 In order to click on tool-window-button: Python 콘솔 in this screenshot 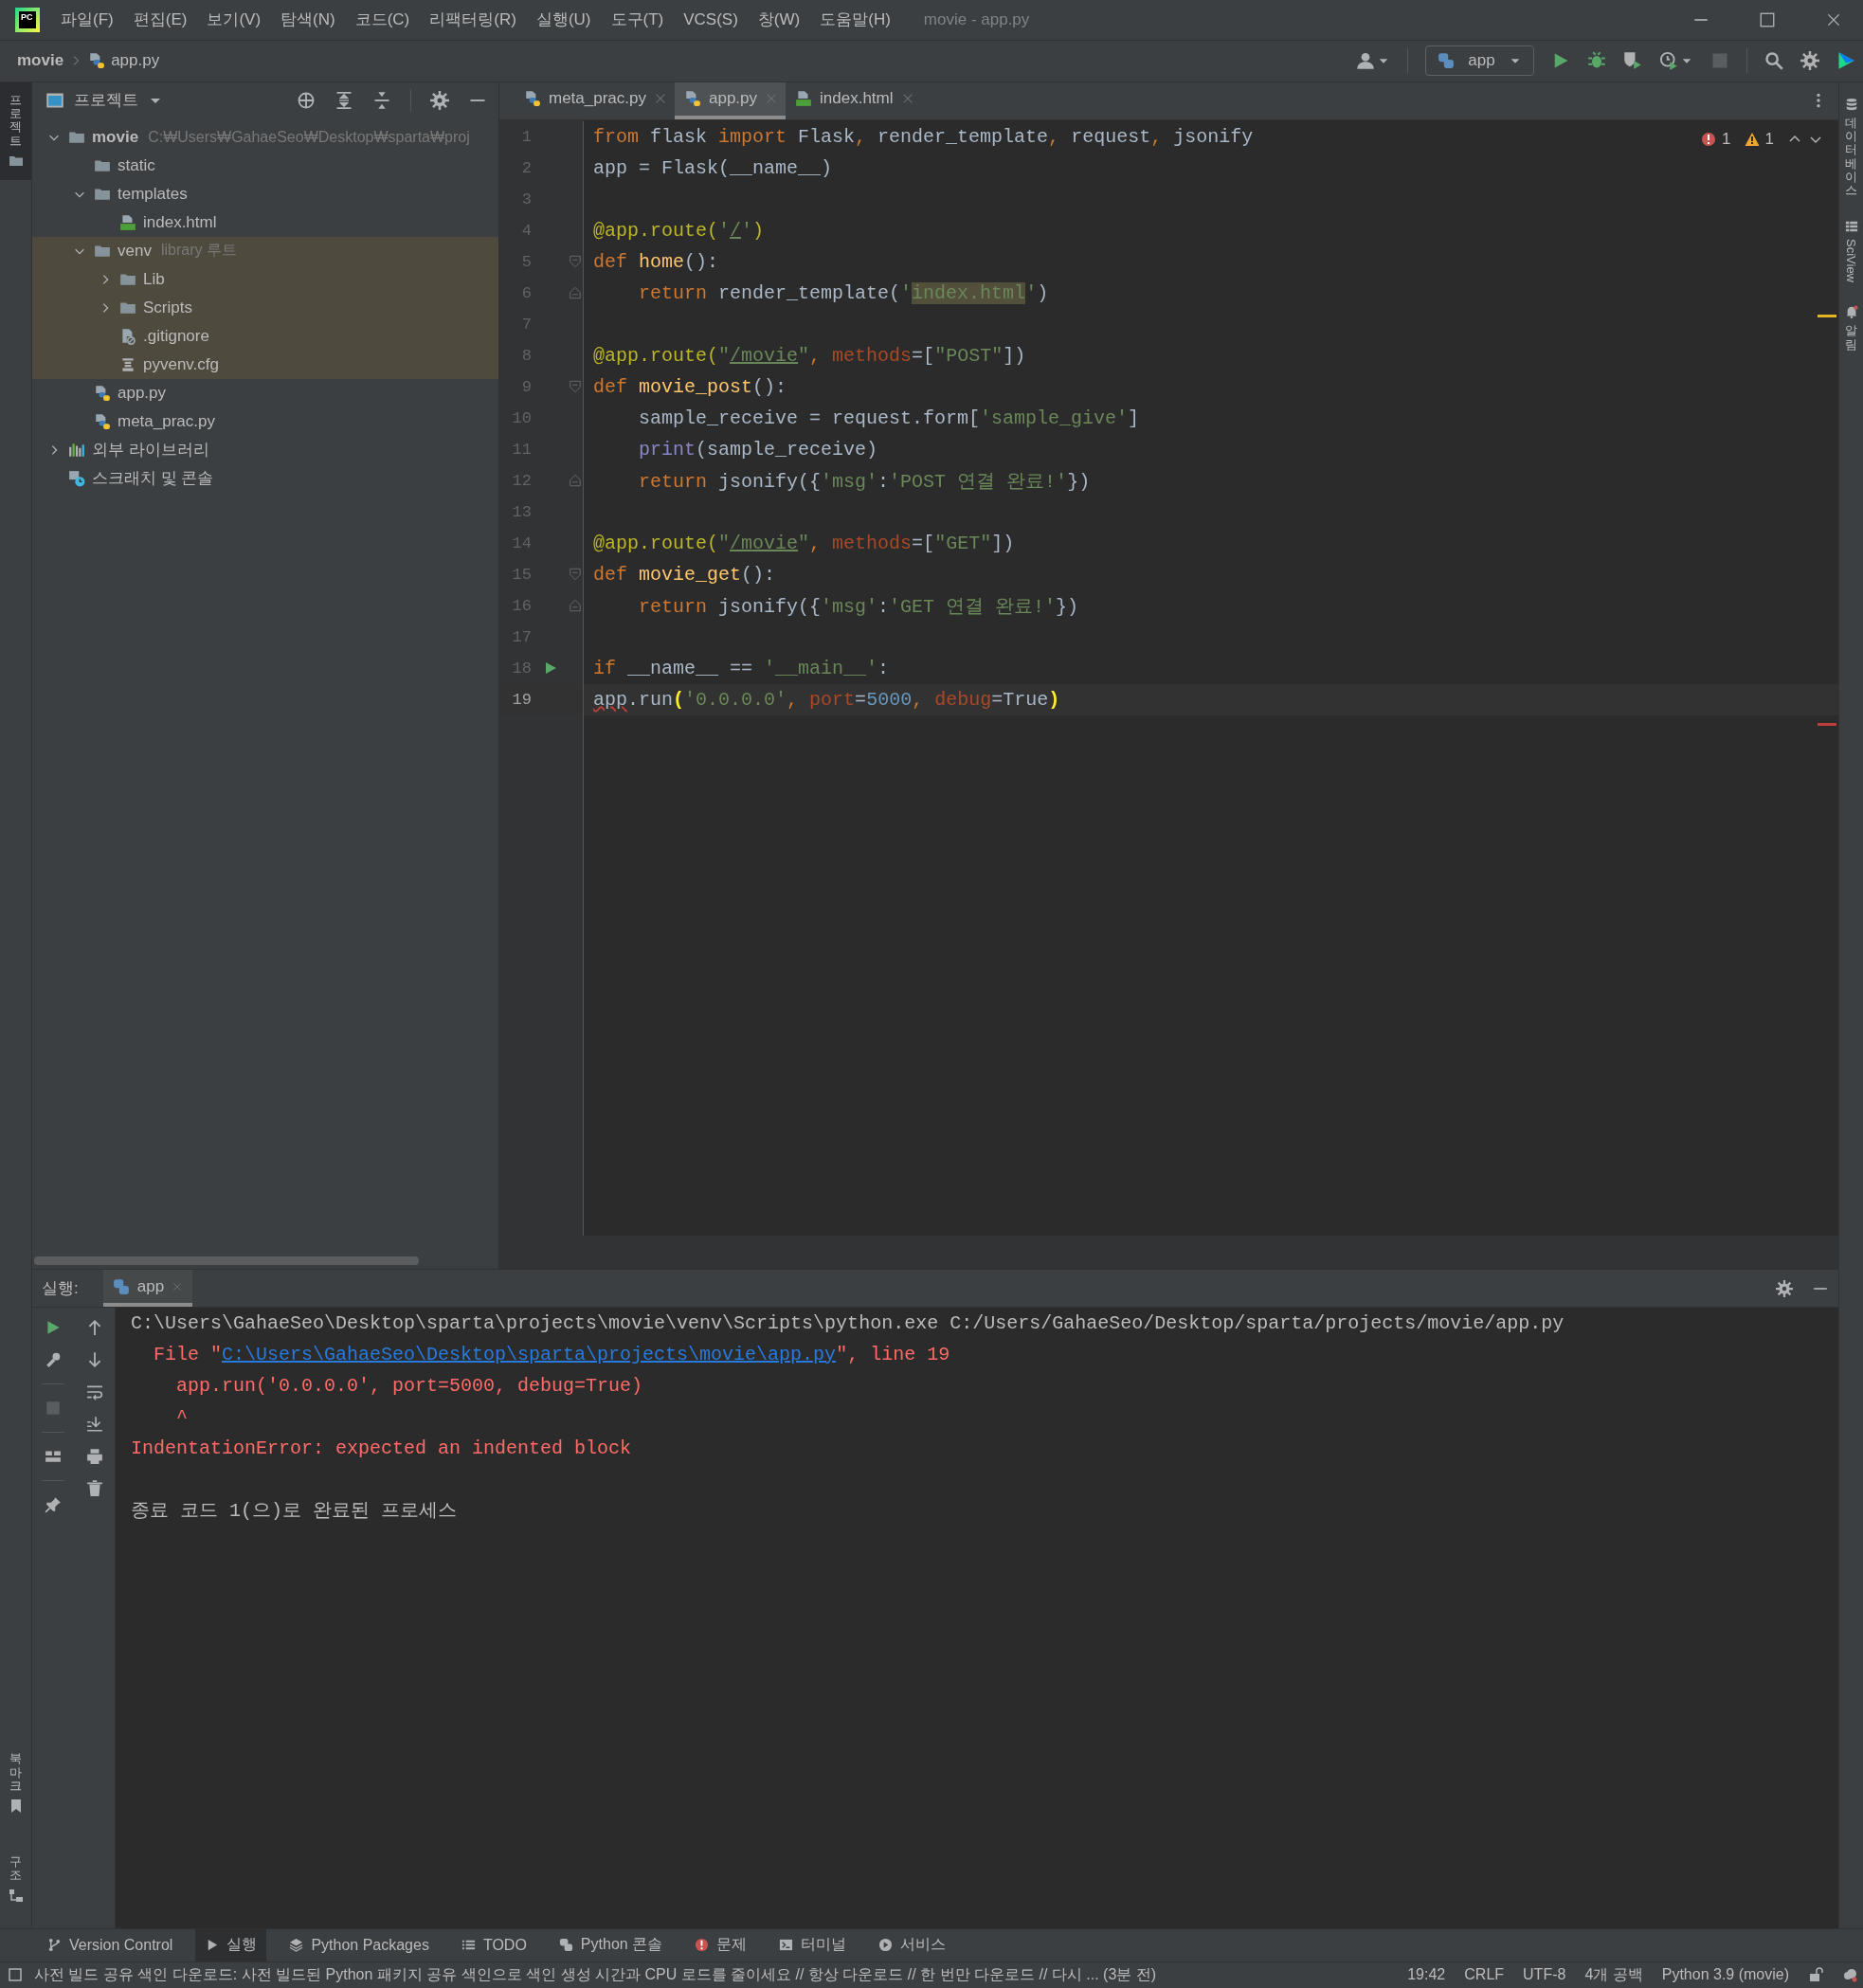, I will do `click(611, 1945)`.